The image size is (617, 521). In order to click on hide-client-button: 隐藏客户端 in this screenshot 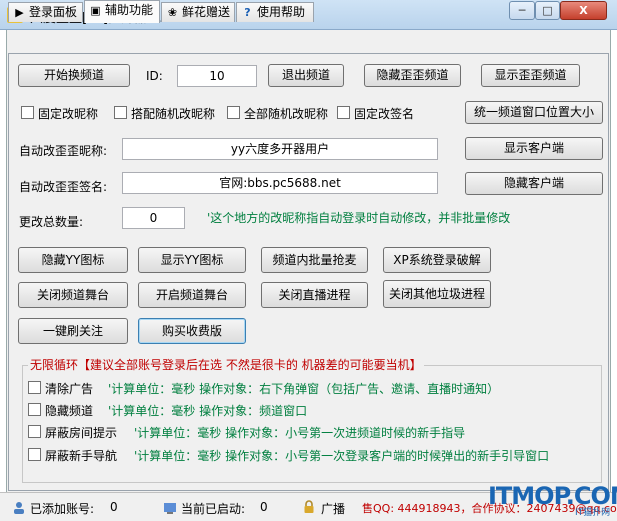, I will do `click(534, 183)`.